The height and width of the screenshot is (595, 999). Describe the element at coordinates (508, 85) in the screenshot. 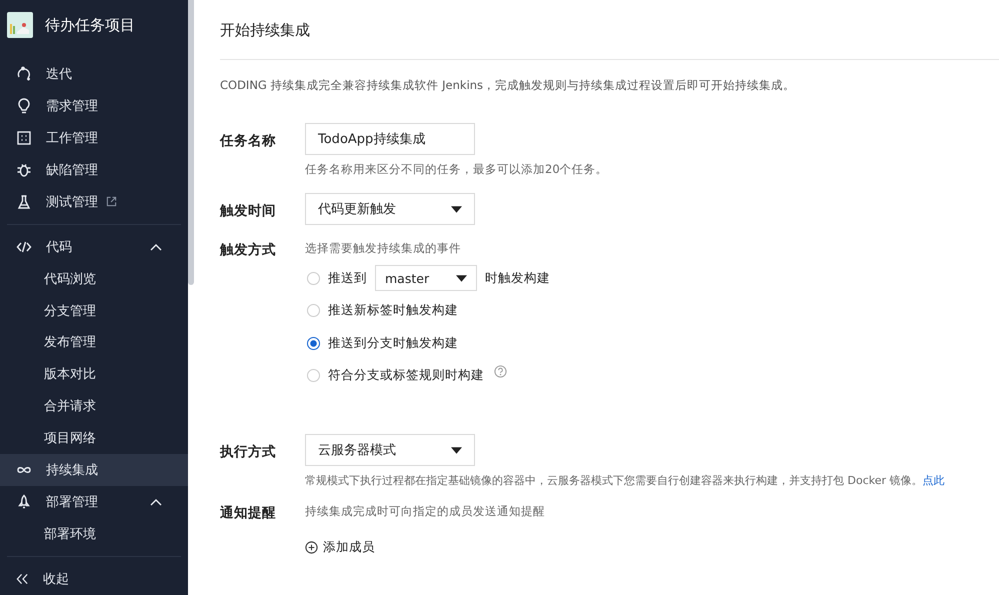

I see `description-text: CODING 持续集成完全兼容持续集成软件 Jenkins，完成触发规则与持续集成过程设置后即可开始持续集成。` at that location.